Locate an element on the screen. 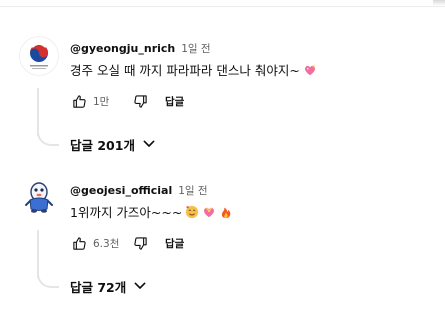 The image size is (445, 309). comment-text: 1위까지 가즈아~~~ is located at coordinates (126, 212).